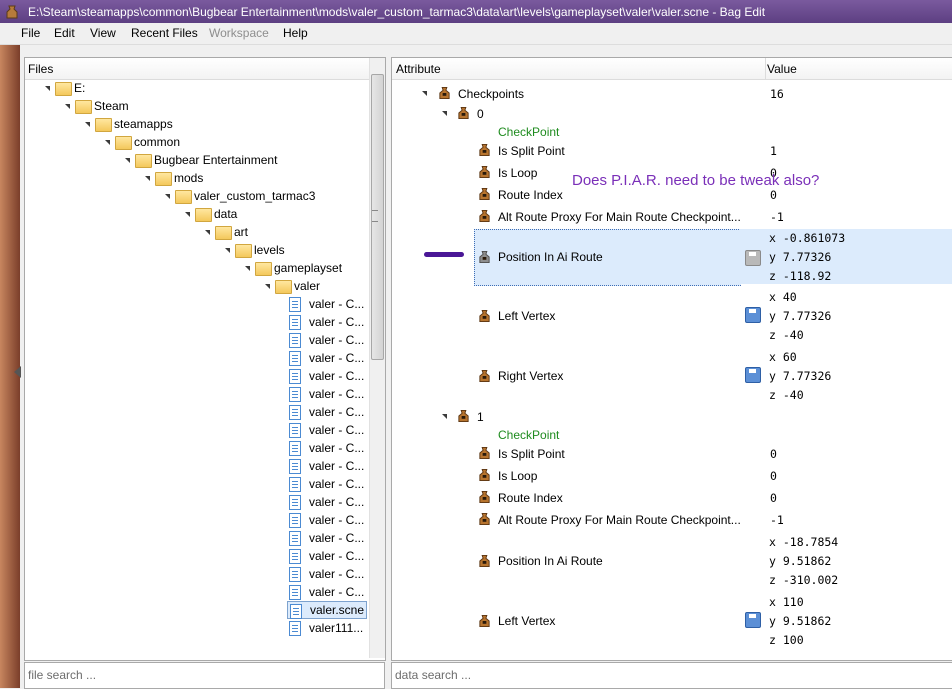  Describe the element at coordinates (804, 580) in the screenshot. I see `attribute-value: z -310.002` at that location.